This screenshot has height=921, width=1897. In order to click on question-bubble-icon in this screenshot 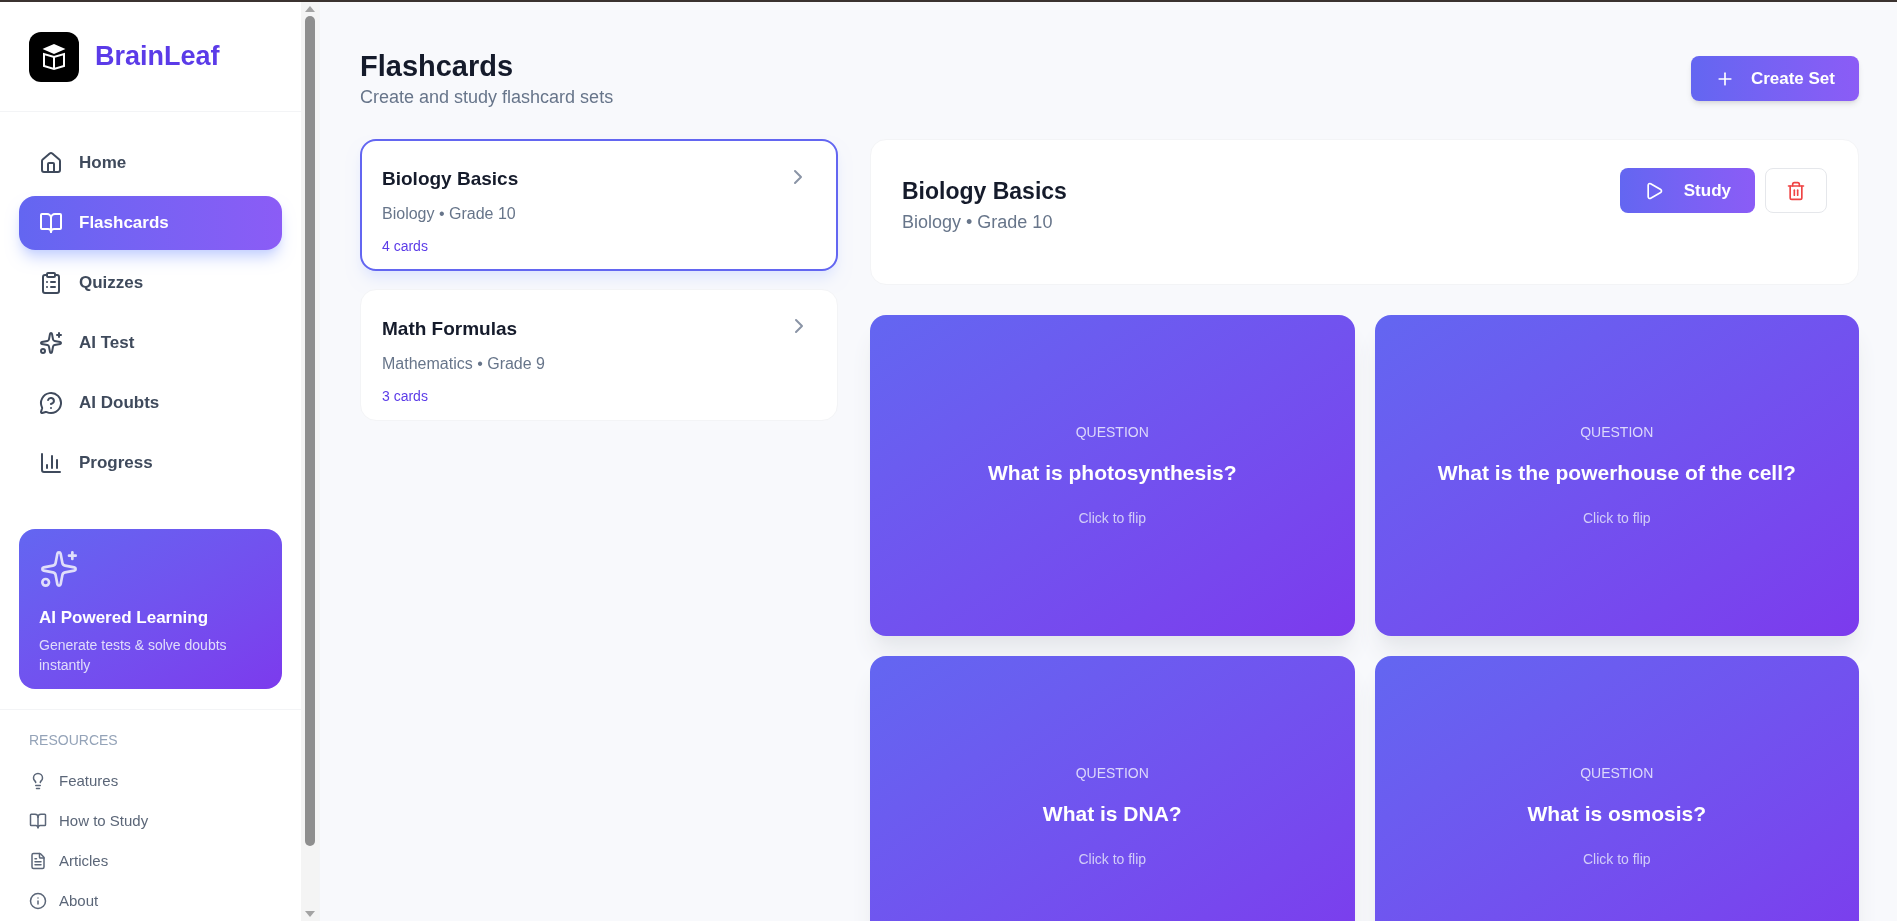, I will do `click(51, 403)`.